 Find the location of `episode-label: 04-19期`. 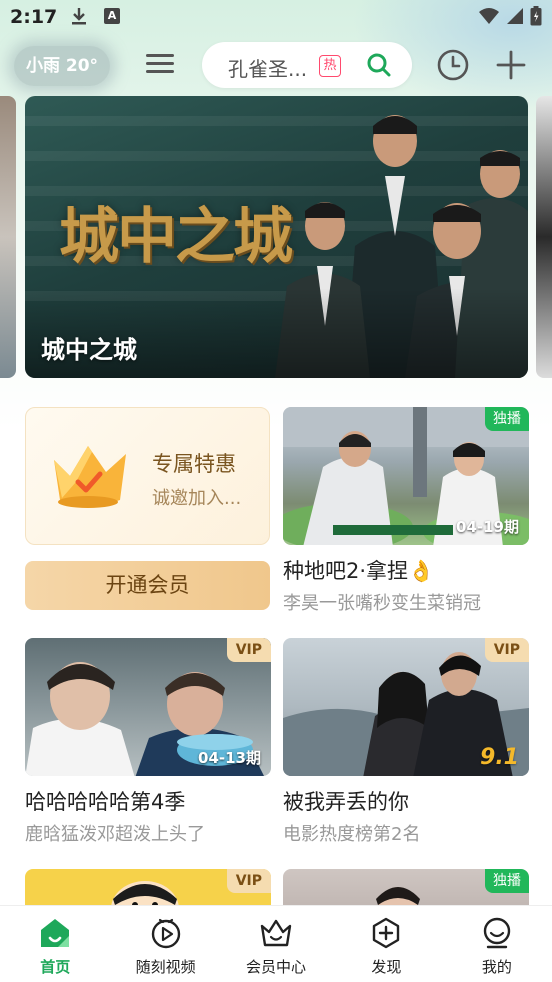

episode-label: 04-19期 is located at coordinates (487, 527).